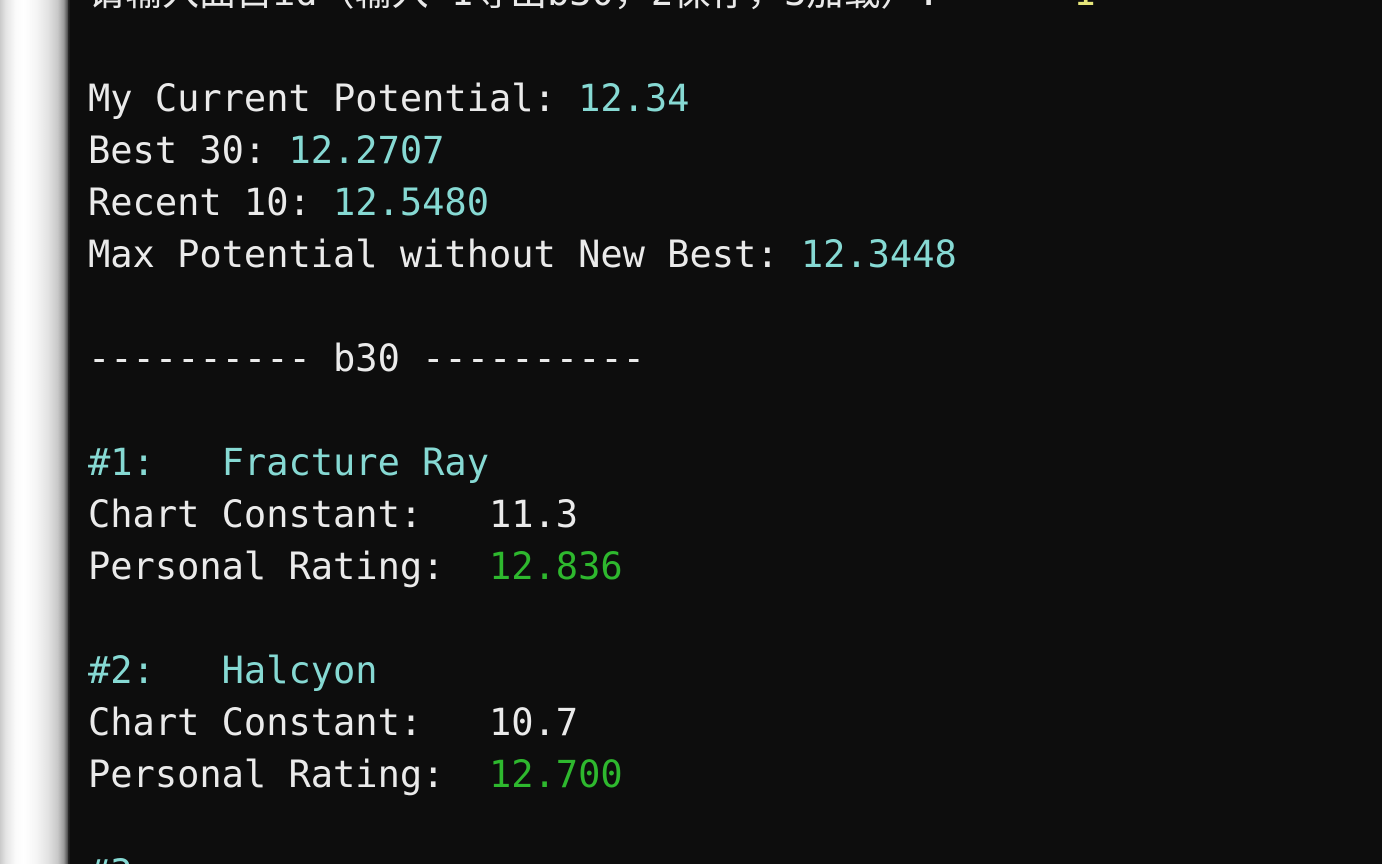  I want to click on summary-row-best-30: Best 30: 12.2707, so click(266, 151).